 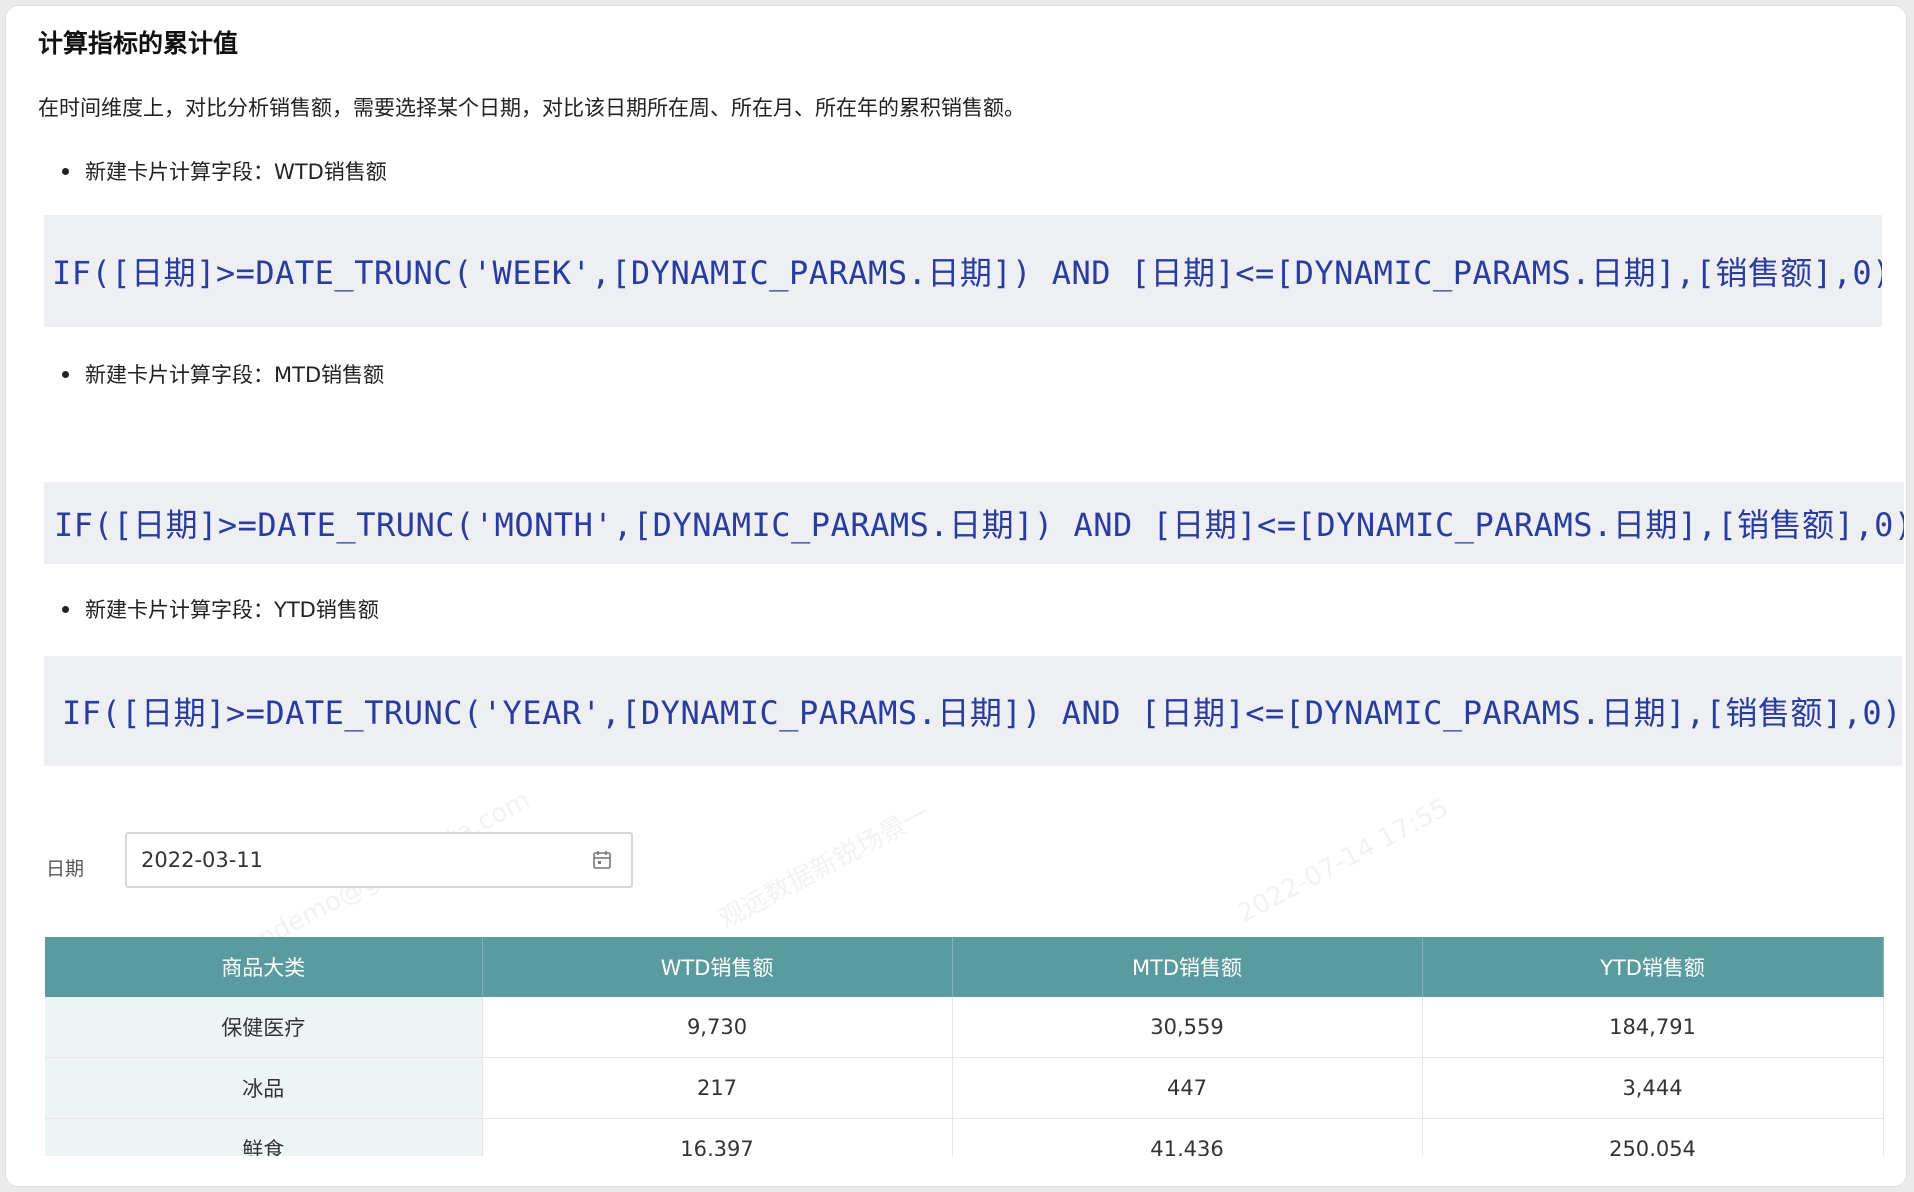 What do you see at coordinates (1343, 861) in the screenshot?
I see `watermark-text: 2022-07-14 17:55` at bounding box center [1343, 861].